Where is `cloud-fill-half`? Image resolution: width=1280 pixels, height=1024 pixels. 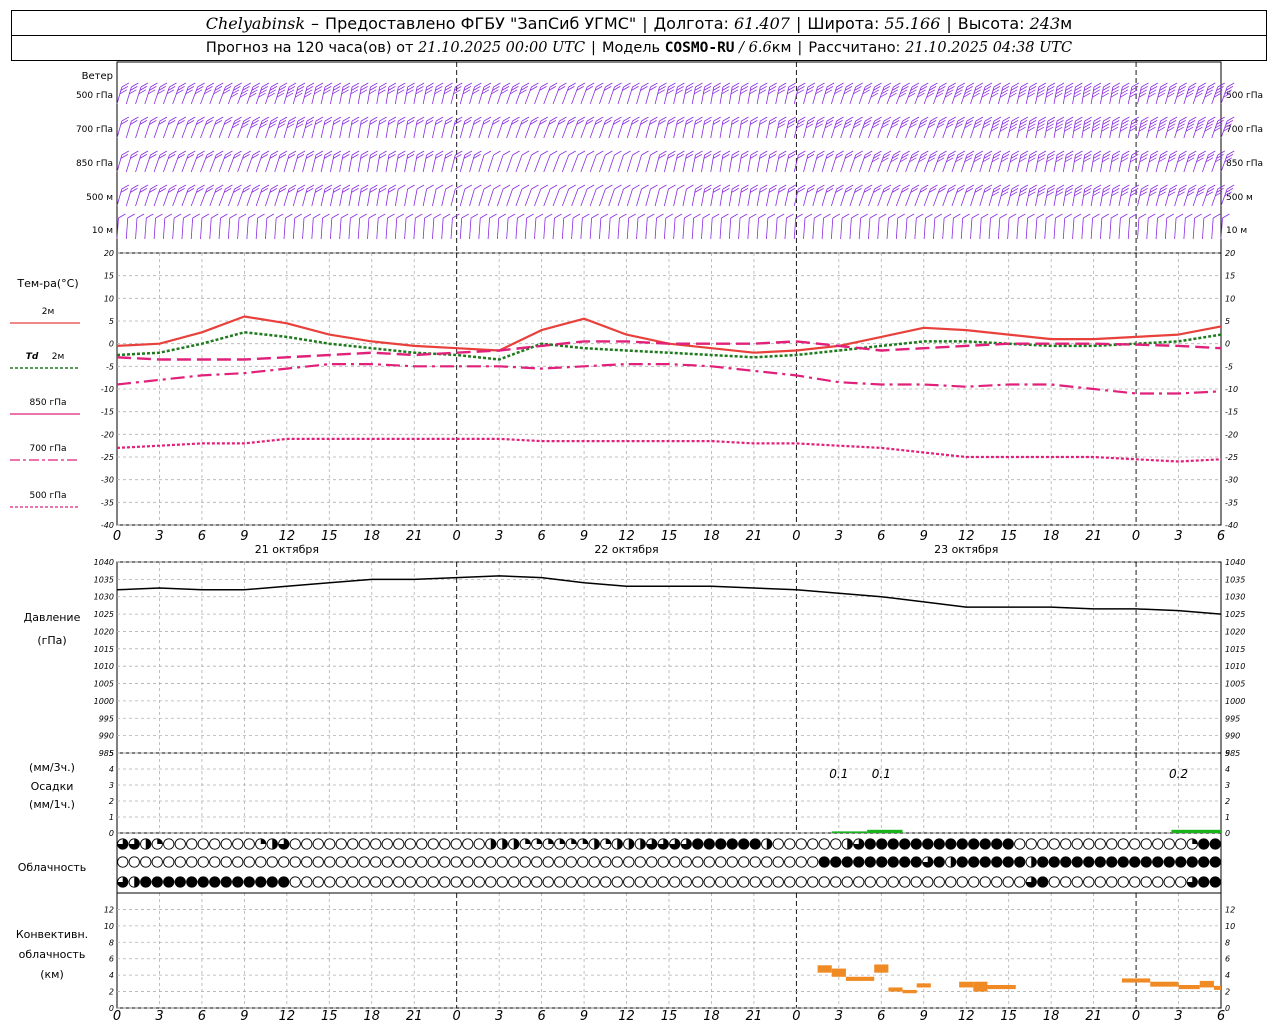
cloud-fill-half is located at coordinates (631, 844).